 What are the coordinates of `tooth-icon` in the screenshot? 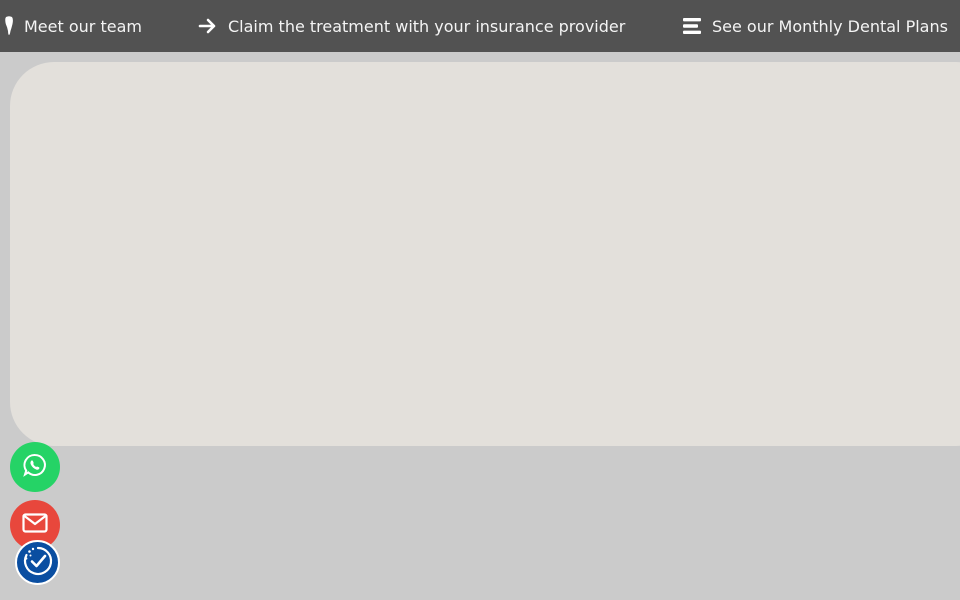 It's located at (9, 26).